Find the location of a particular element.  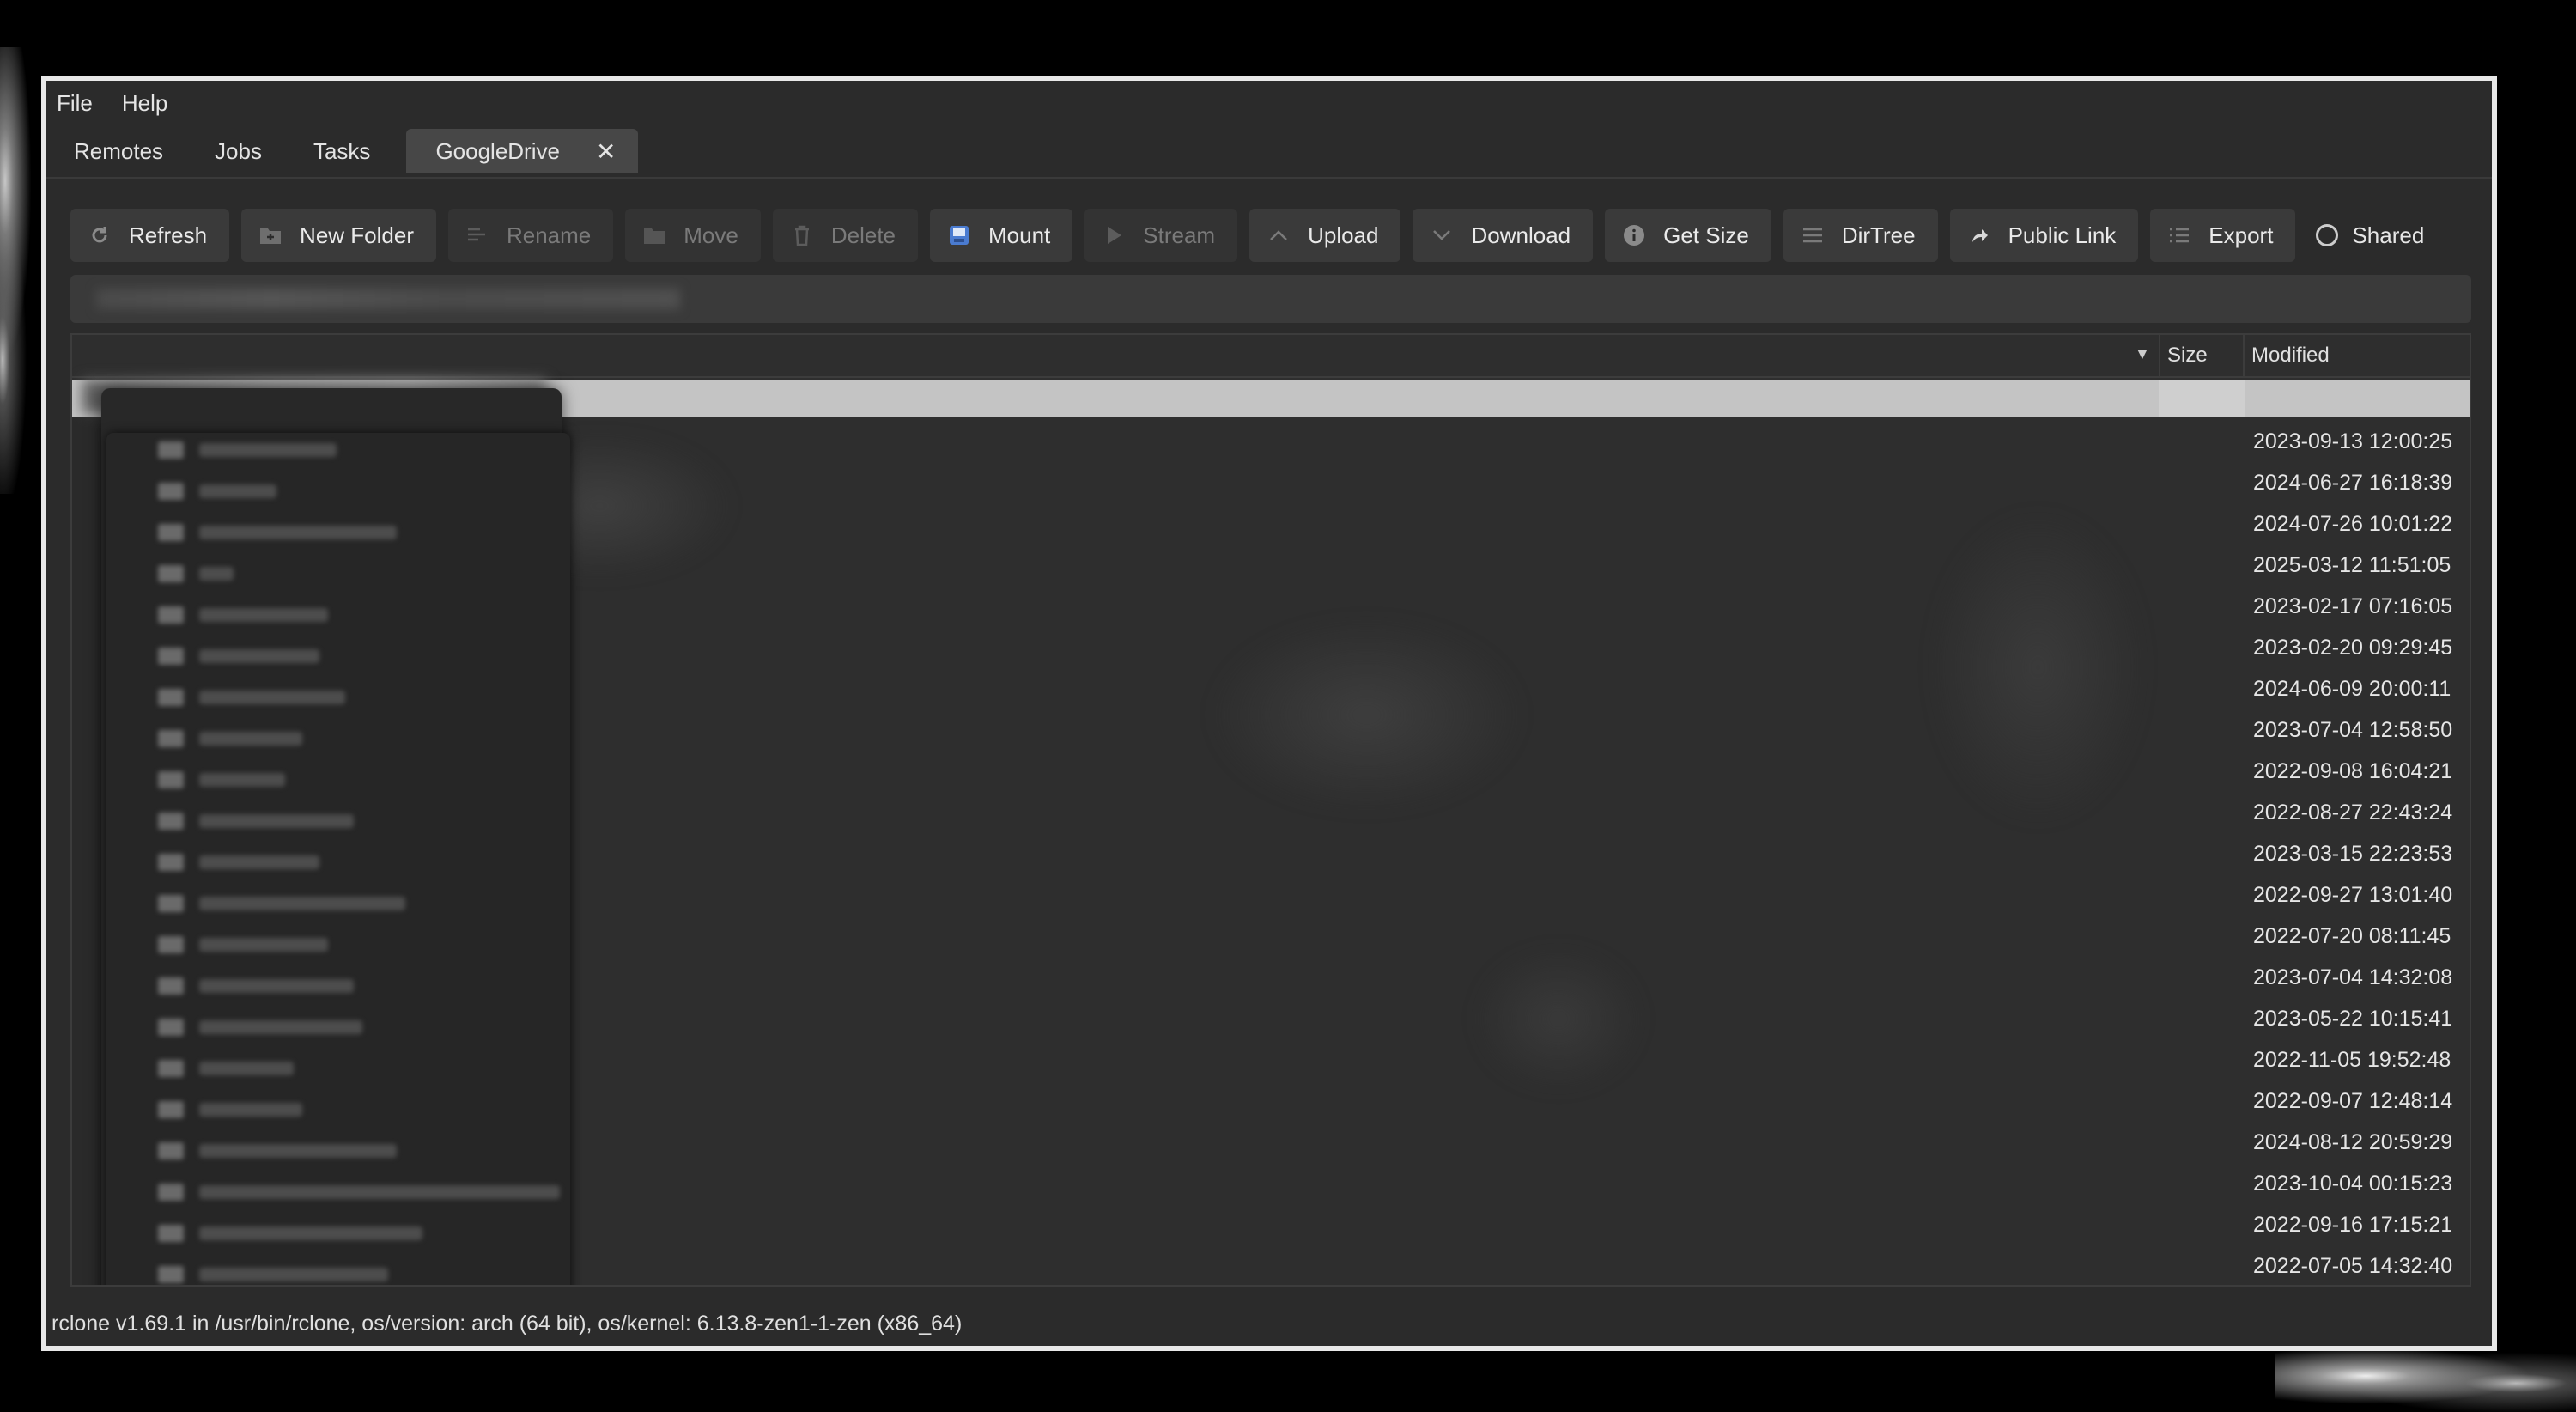

modified-cell: 2023-02-17 07:16:05 is located at coordinates (2353, 606).